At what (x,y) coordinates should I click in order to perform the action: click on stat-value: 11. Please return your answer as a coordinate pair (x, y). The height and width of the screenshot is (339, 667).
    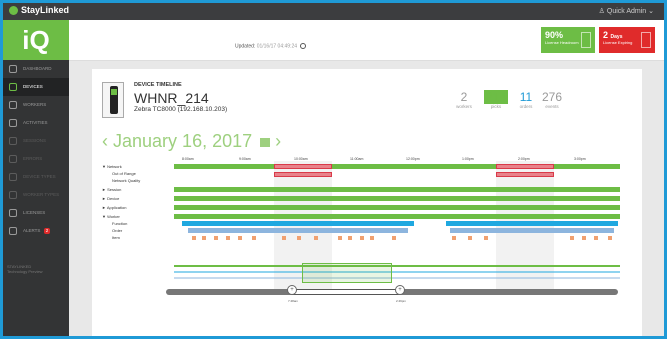
    Looking at the image, I should click on (526, 97).